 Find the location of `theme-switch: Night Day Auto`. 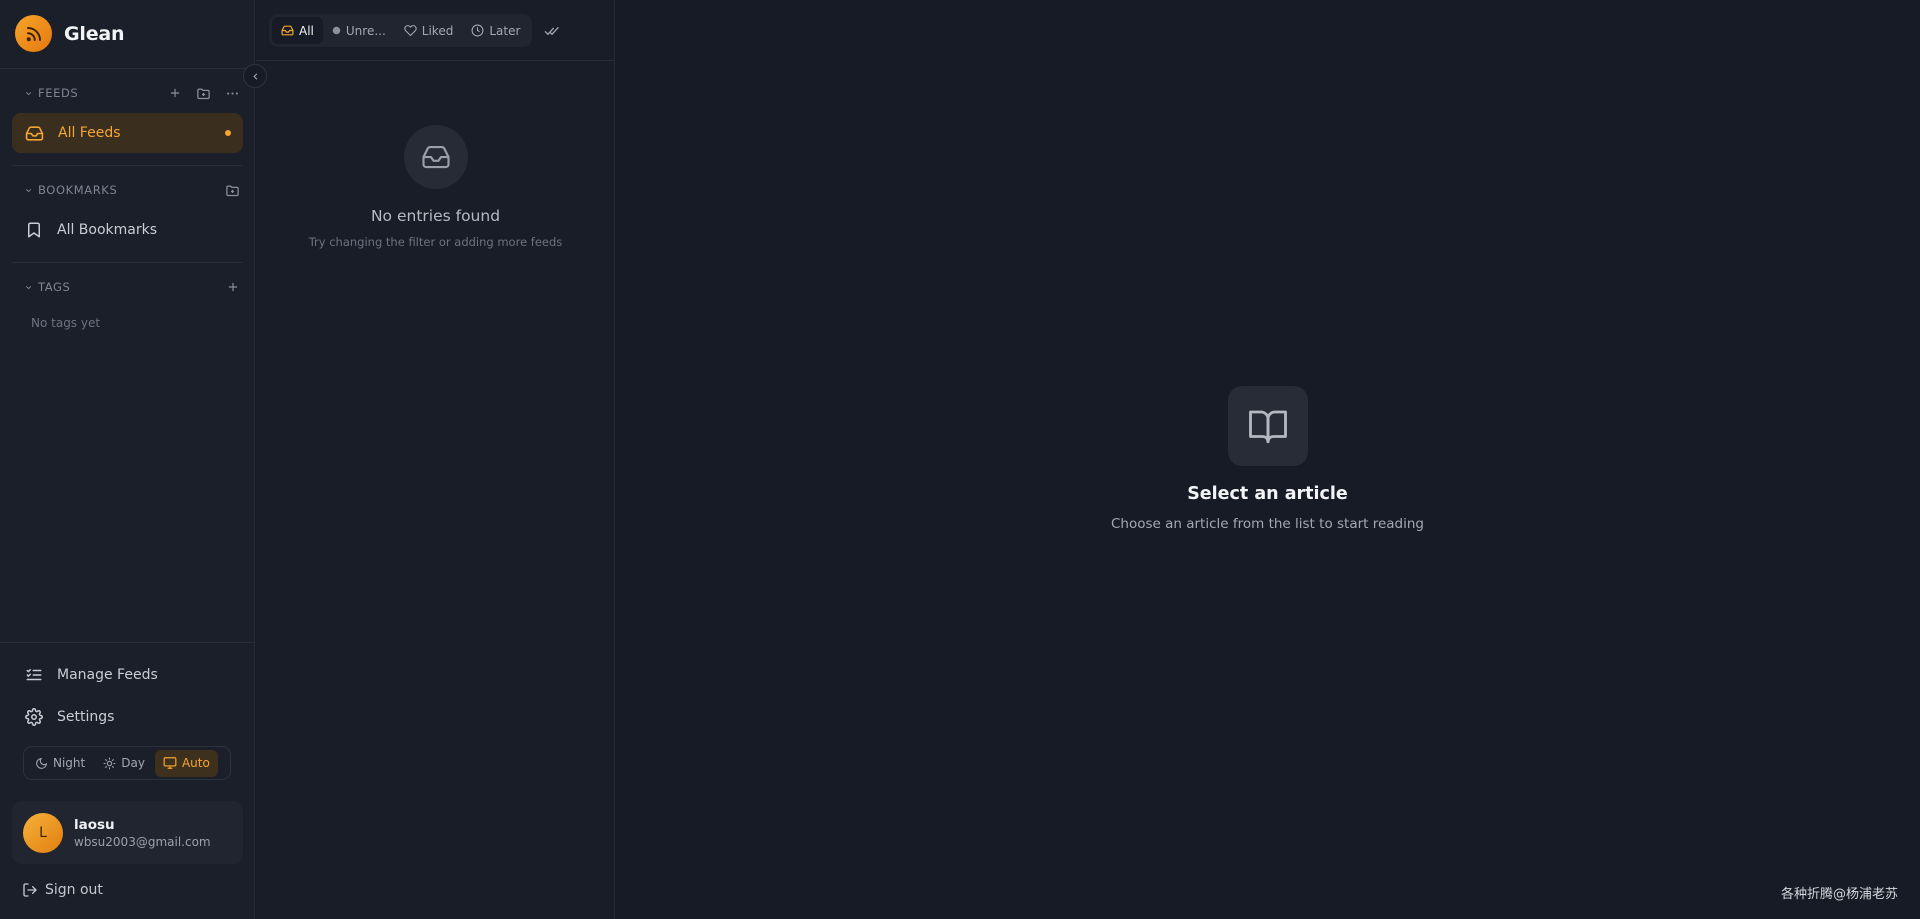

theme-switch: Night Day Auto is located at coordinates (127, 763).